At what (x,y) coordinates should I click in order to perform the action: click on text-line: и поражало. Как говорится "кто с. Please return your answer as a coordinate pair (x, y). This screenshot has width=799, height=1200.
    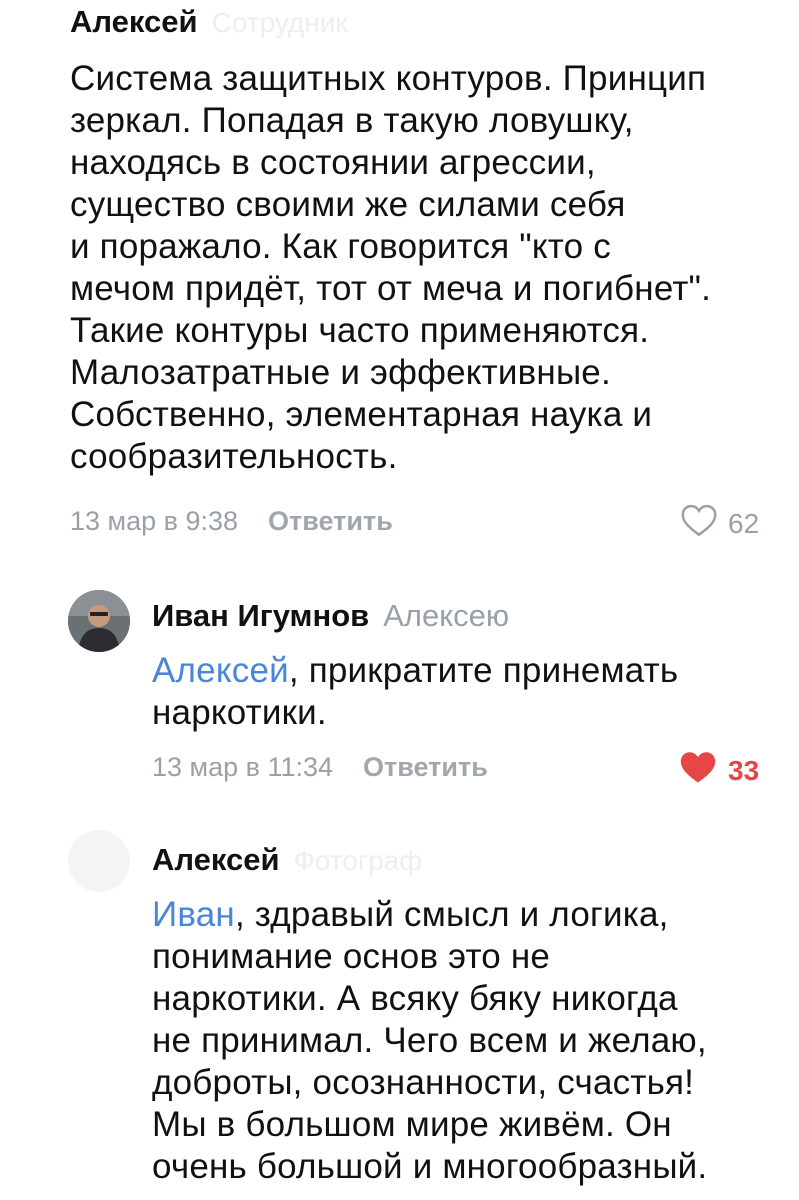
    Looking at the image, I should click on (340, 246).